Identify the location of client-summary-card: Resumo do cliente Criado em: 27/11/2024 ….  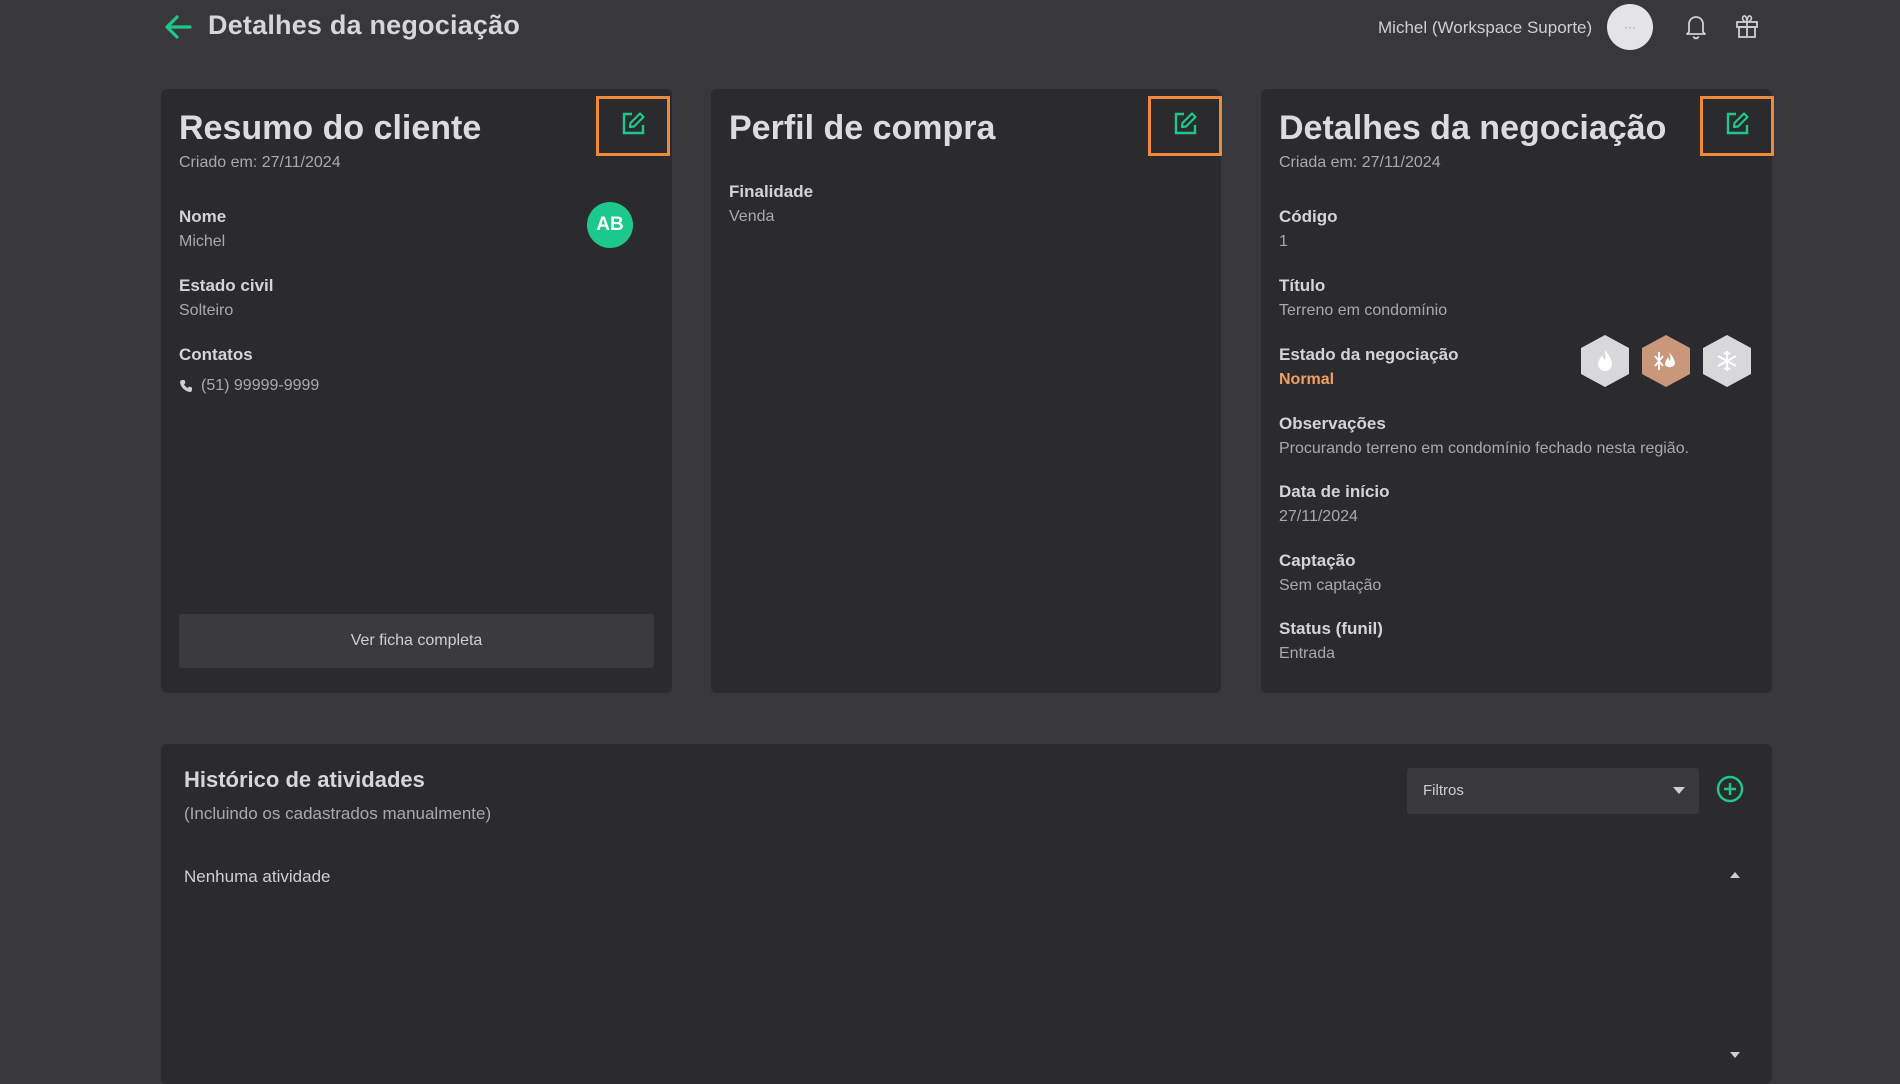
(416, 391).